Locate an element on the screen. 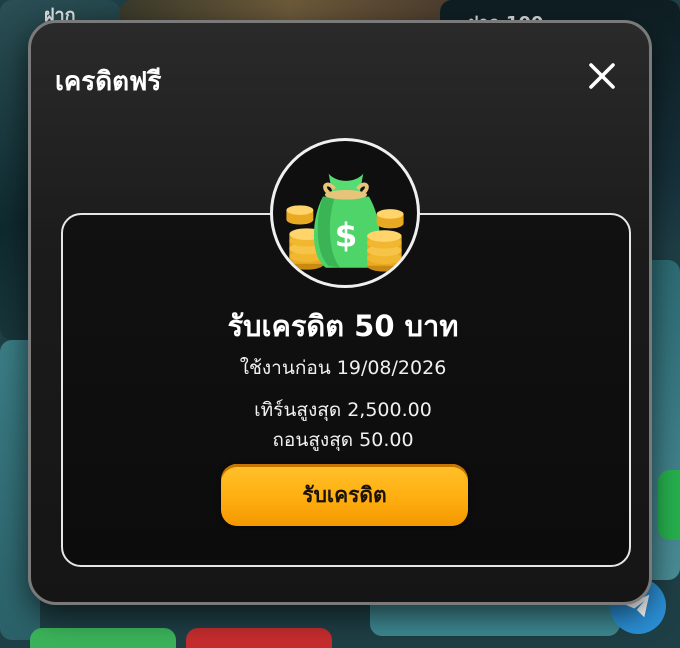  close-icon is located at coordinates (602, 76).